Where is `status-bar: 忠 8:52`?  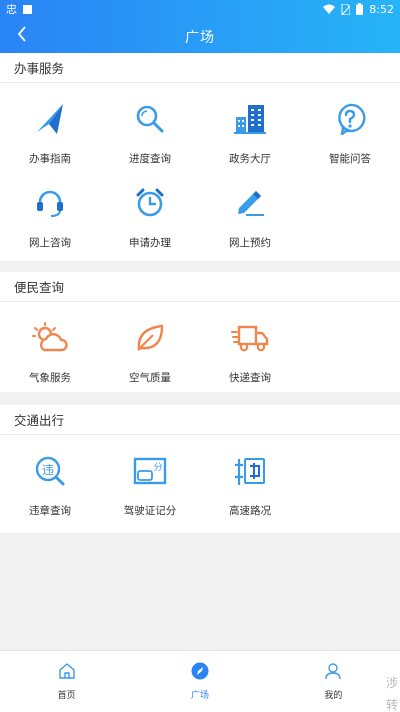
status-bar: 忠 8:52 is located at coordinates (200, 9).